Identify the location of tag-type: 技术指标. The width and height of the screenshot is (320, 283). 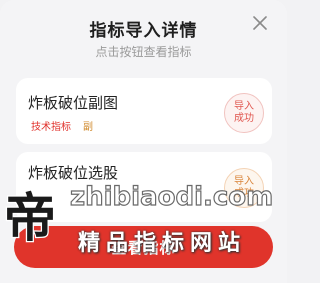
(51, 127).